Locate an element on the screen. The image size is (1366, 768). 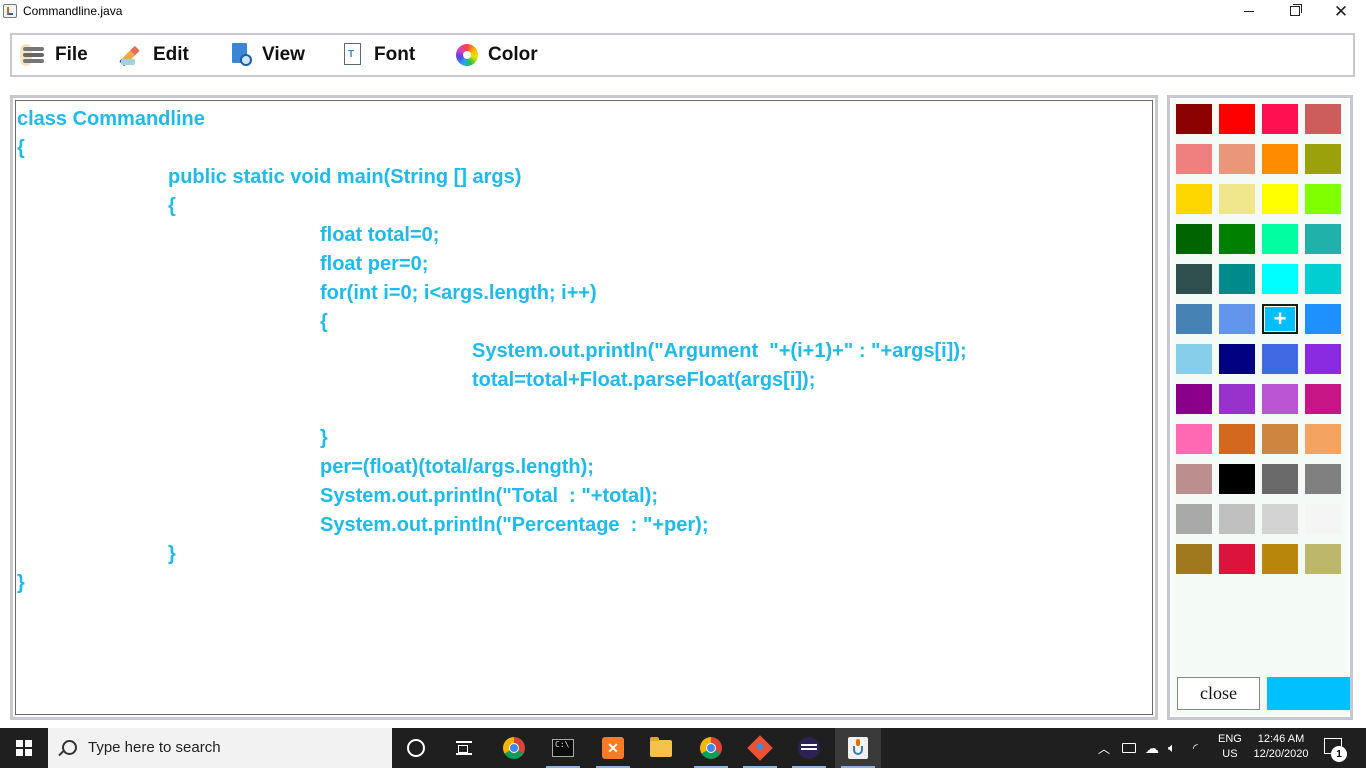
menu-color: Color is located at coordinates (496, 55).